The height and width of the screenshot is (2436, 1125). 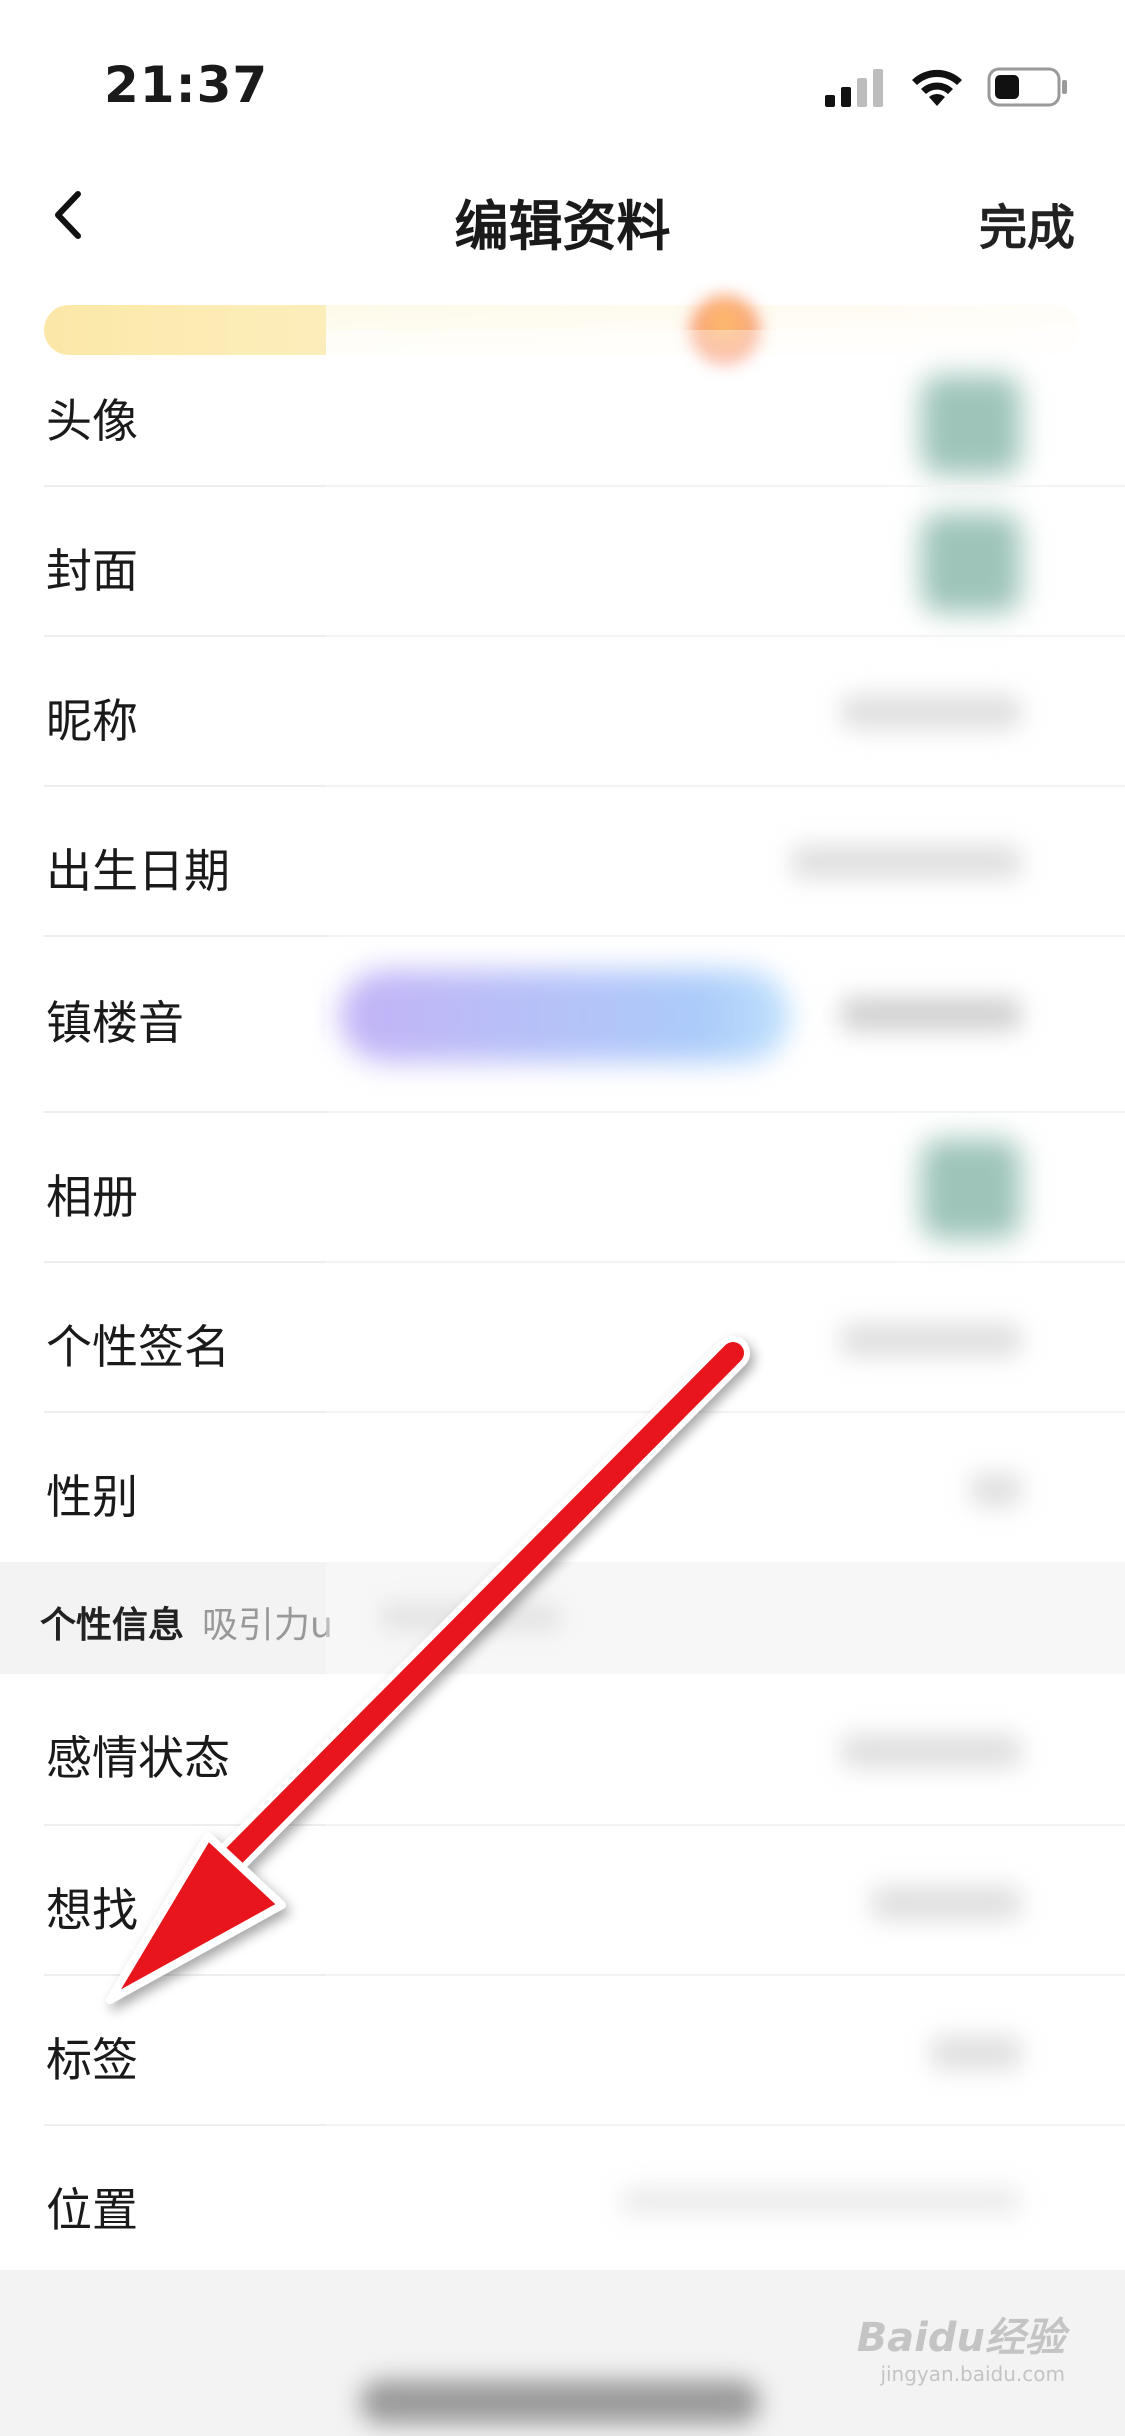 What do you see at coordinates (138, 871) in the screenshot?
I see `row-label: 出生日期` at bounding box center [138, 871].